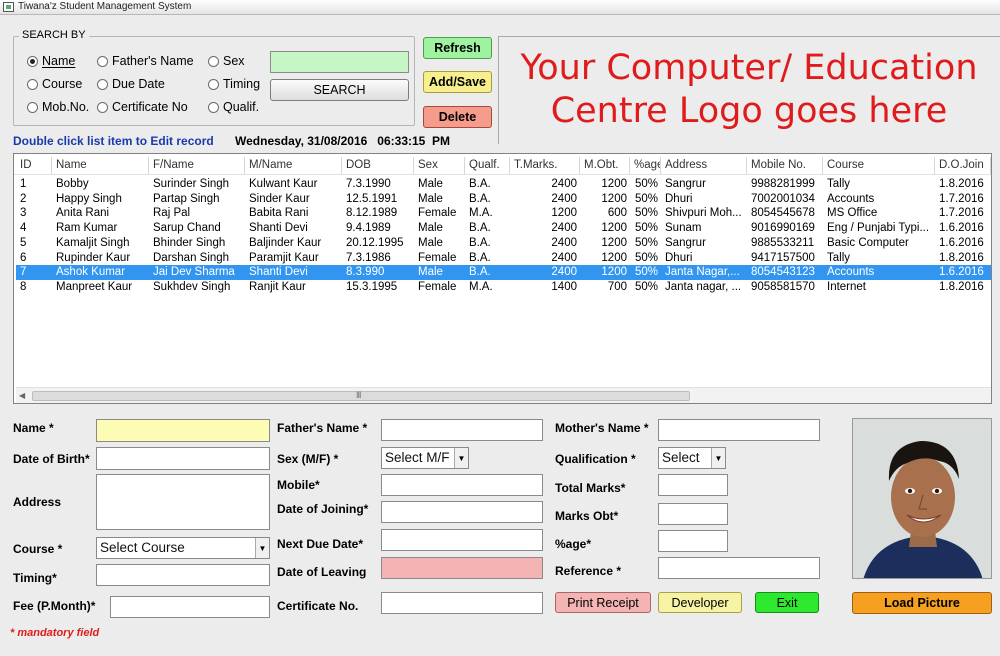 The image size is (1000, 656). Describe the element at coordinates (32, 61) in the screenshot. I see `radio-selected-icon` at that location.